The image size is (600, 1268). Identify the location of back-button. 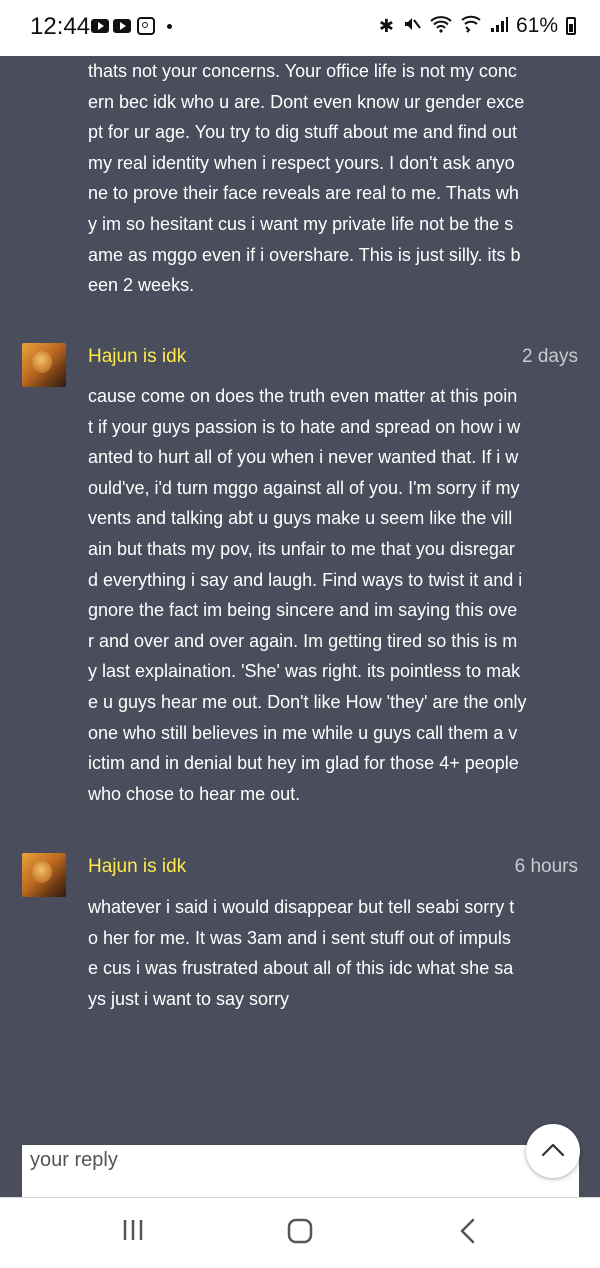
(468, 1233).